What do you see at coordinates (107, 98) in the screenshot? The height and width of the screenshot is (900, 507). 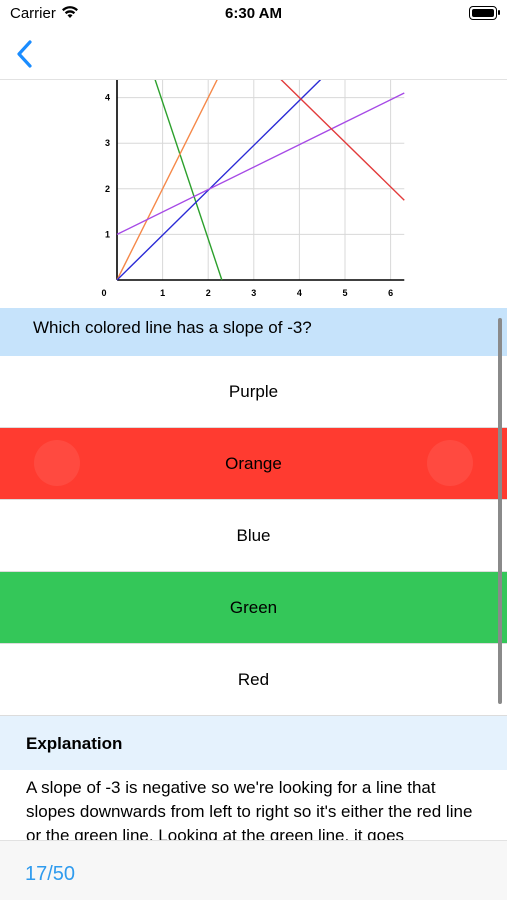 I see `y-tick-label: 4` at bounding box center [107, 98].